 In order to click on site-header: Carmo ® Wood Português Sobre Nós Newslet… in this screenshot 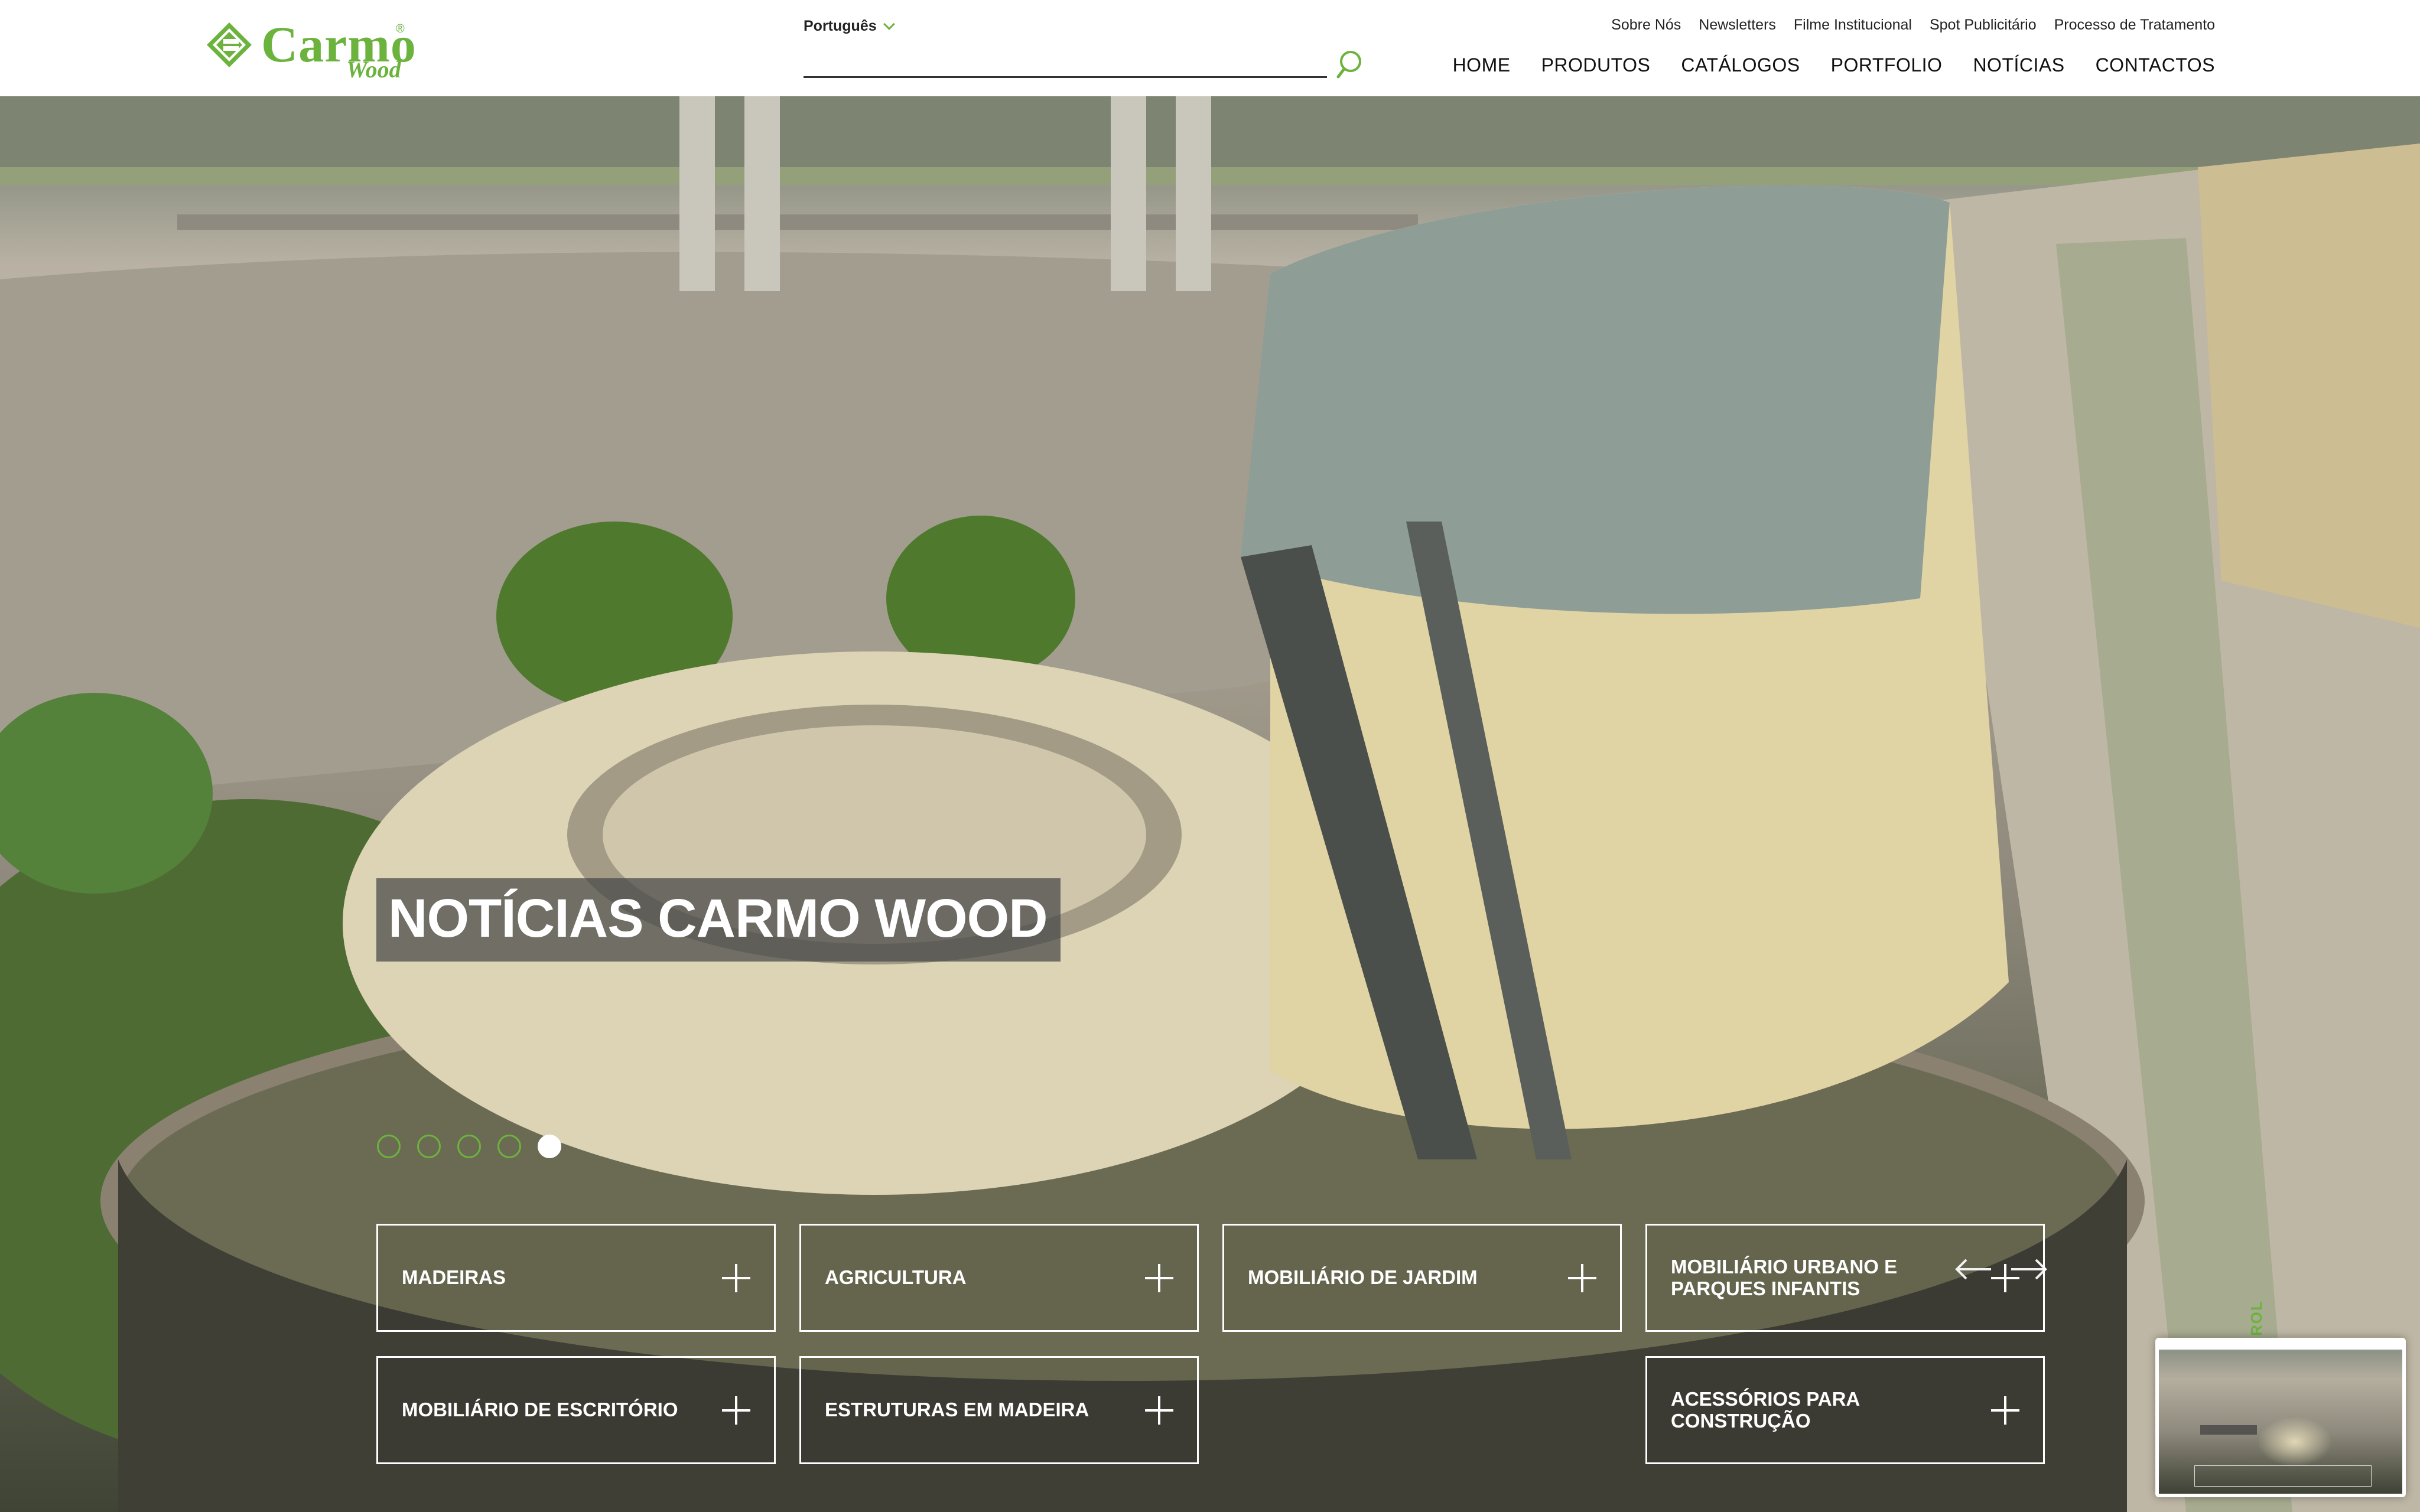, I will do `click(1210, 48)`.